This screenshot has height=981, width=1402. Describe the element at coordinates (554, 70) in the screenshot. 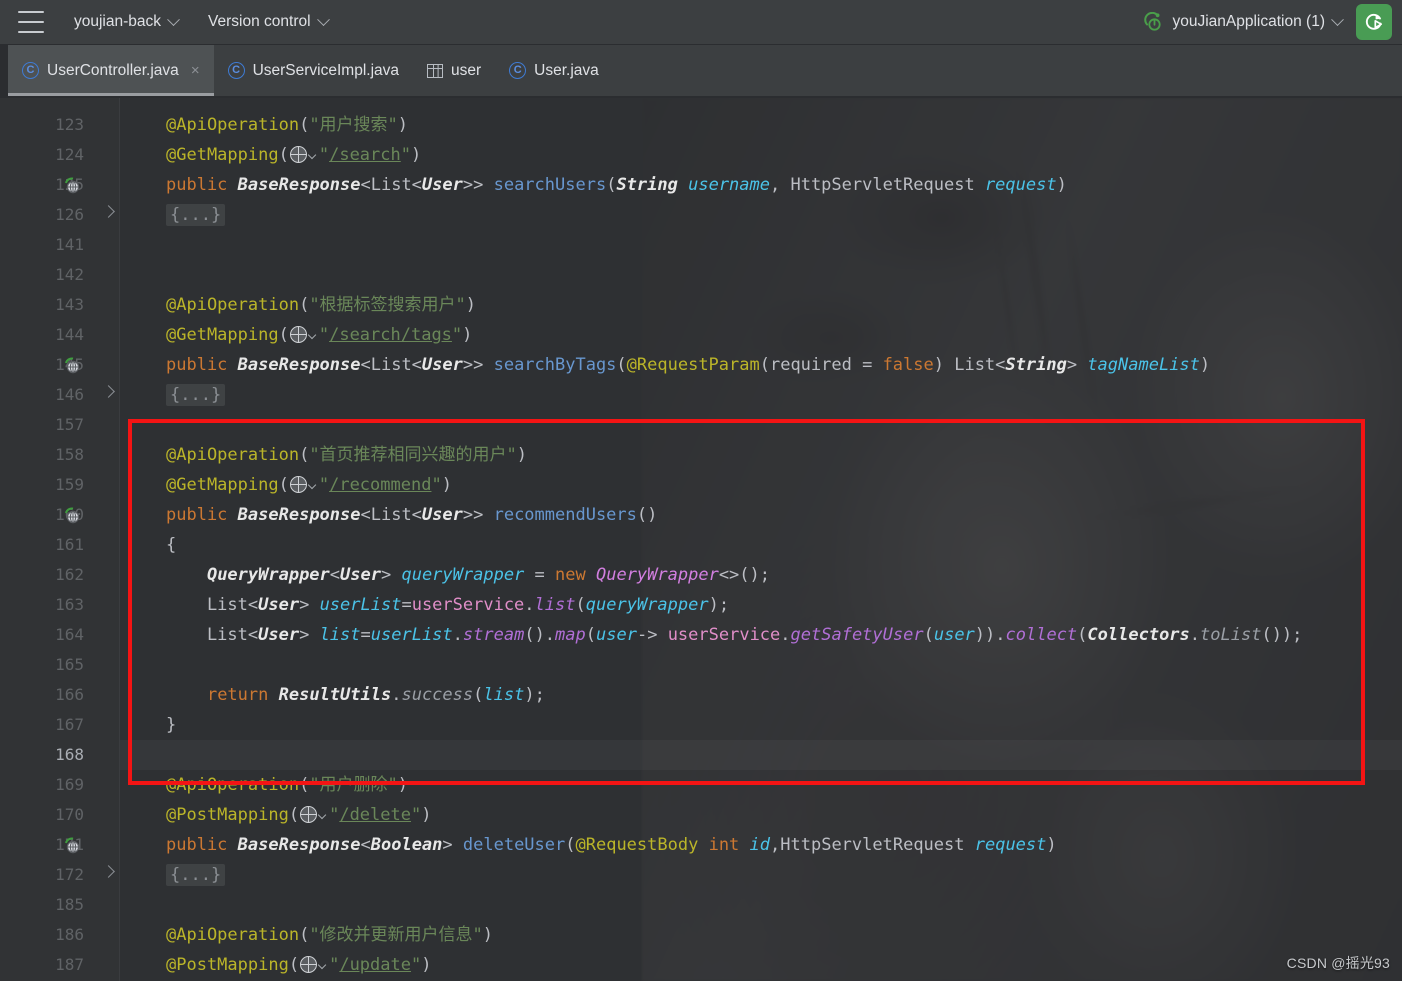

I see `tab-user-java: C User.java` at that location.